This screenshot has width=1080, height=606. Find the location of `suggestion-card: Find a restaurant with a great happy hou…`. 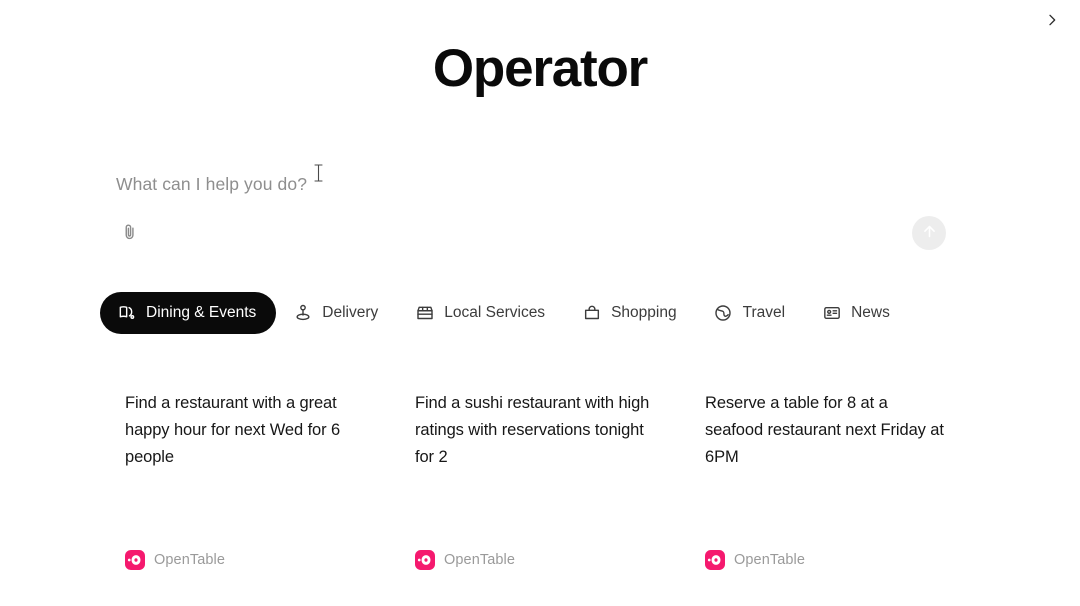

suggestion-card: Find a restaurant with a great happy hou… is located at coordinates (245, 482).